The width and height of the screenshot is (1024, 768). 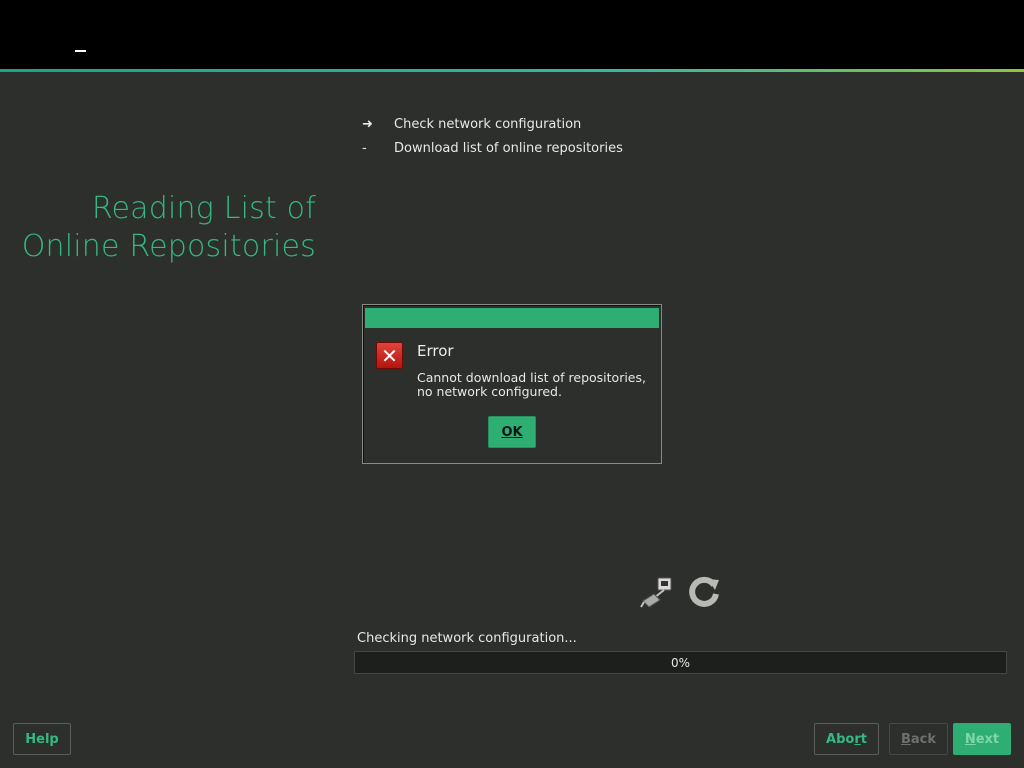 I want to click on top-bar, so click(x=512, y=34).